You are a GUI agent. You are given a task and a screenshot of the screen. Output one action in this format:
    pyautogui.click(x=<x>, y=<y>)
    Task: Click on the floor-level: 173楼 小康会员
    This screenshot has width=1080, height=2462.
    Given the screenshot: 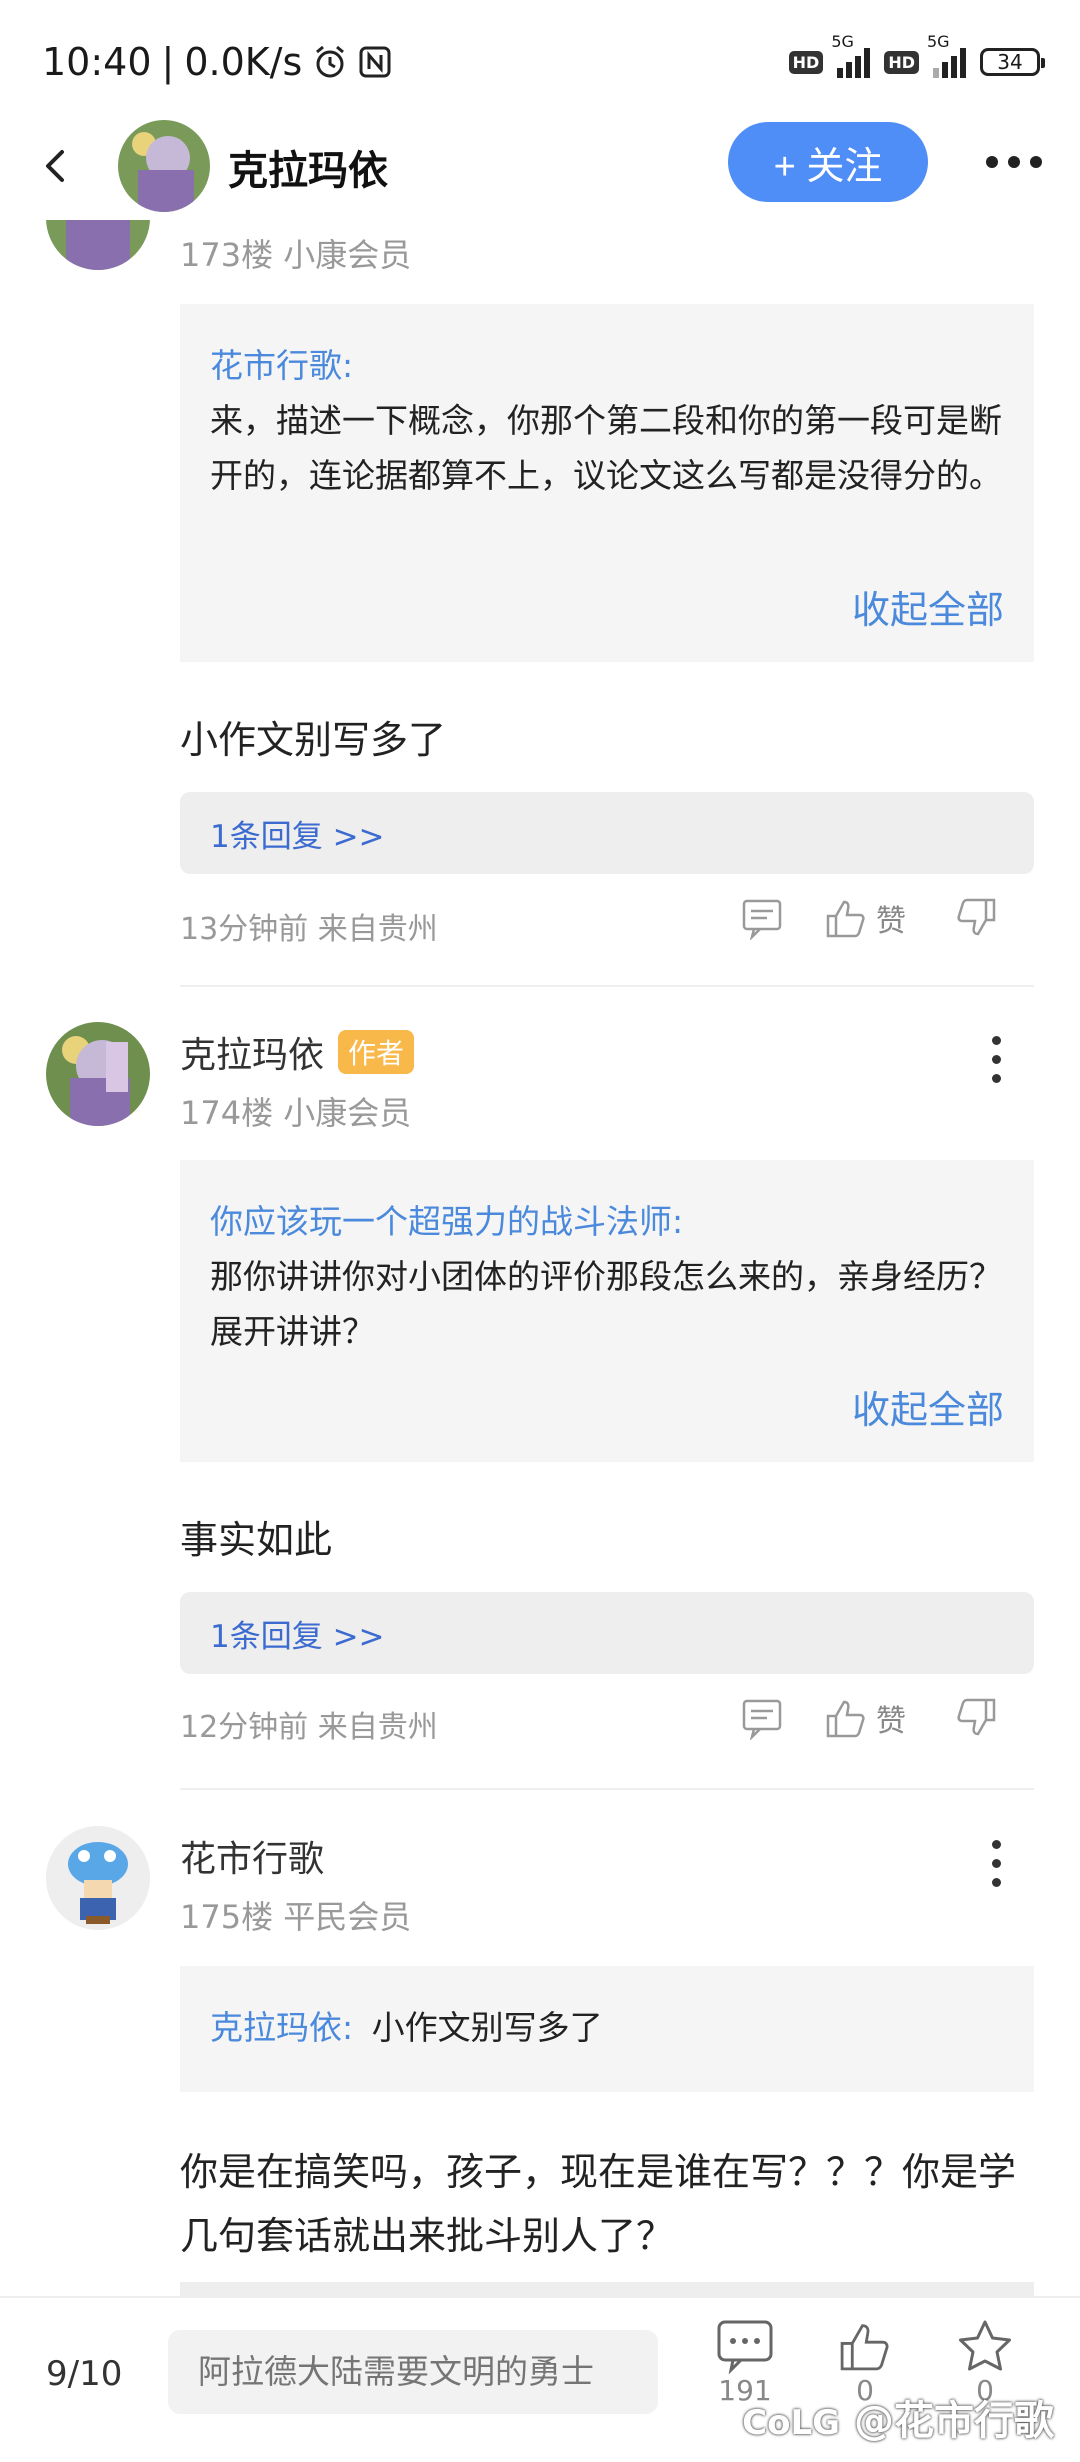 What is the action you would take?
    pyautogui.click(x=295, y=253)
    